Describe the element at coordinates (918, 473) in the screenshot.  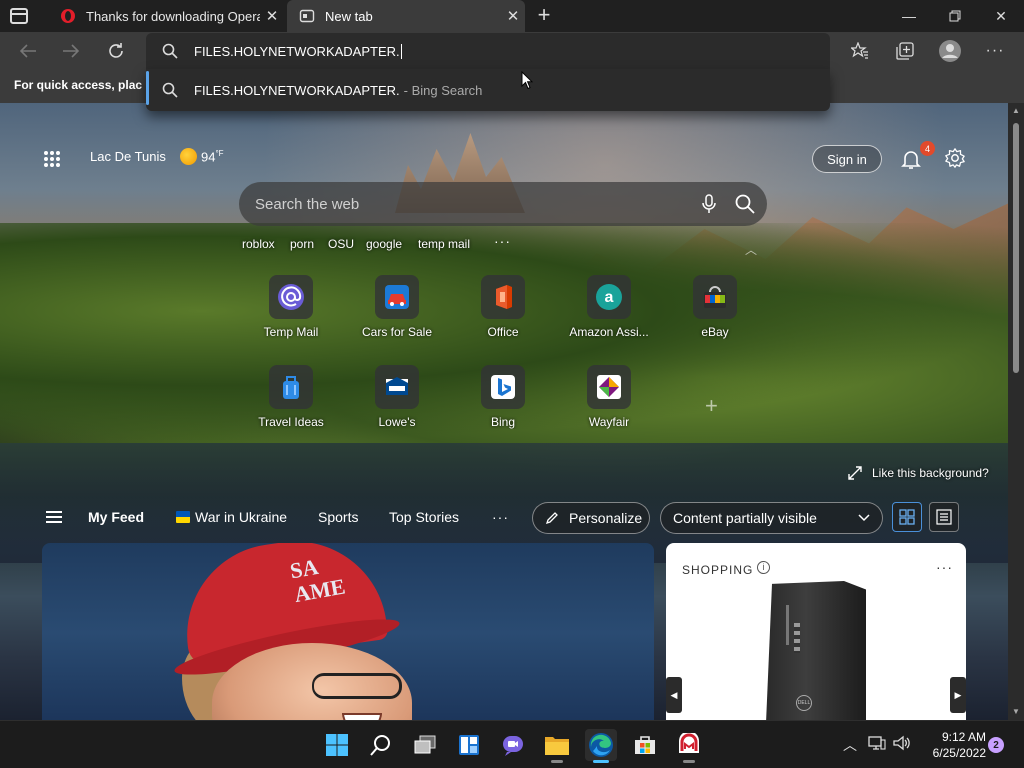
I see `like-background-link: Like this background?` at that location.